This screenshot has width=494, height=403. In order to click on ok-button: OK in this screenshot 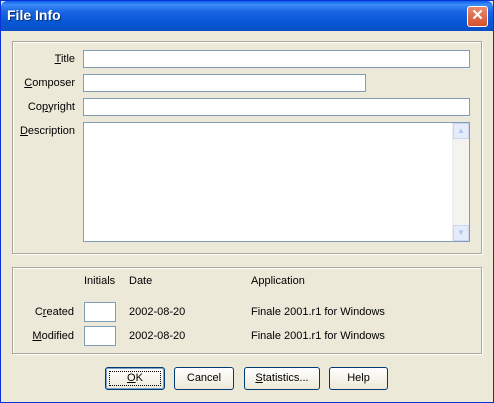, I will do `click(135, 378)`.